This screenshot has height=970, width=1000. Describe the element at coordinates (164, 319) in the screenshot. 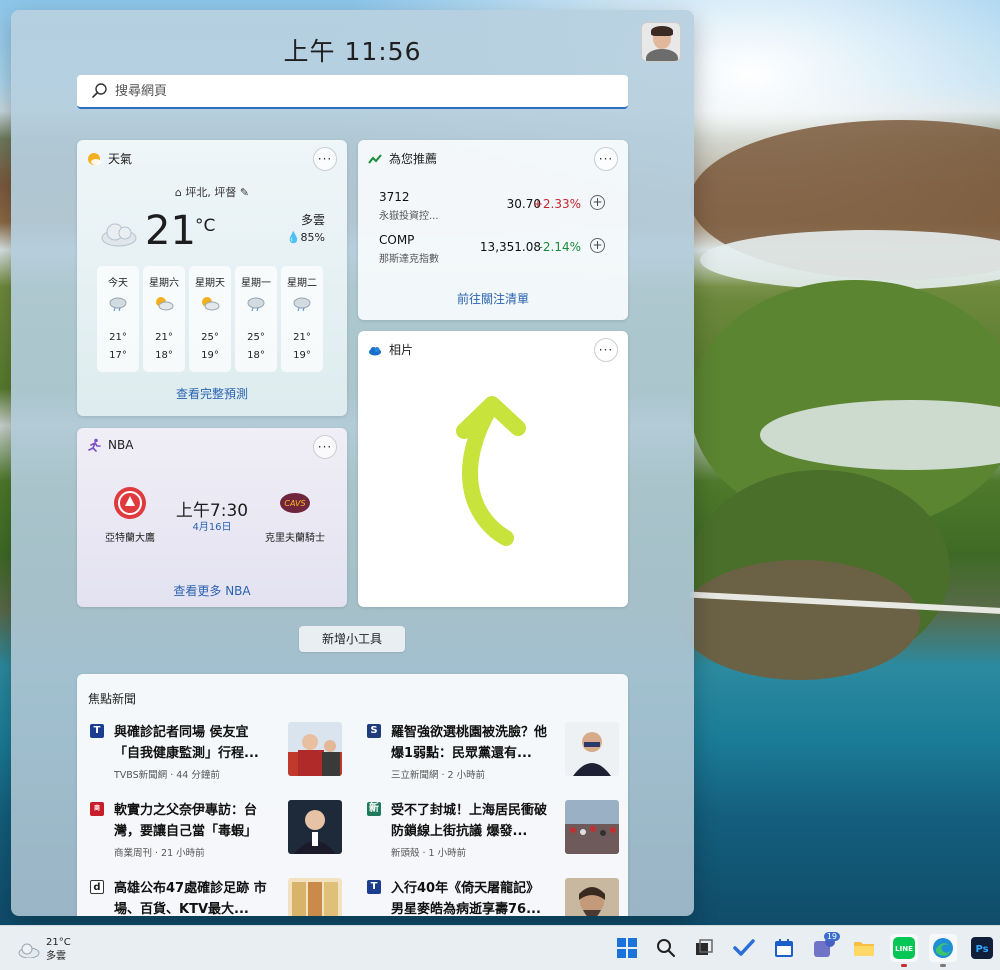

I see `forecast-day: 星期六 21° 18°` at that location.